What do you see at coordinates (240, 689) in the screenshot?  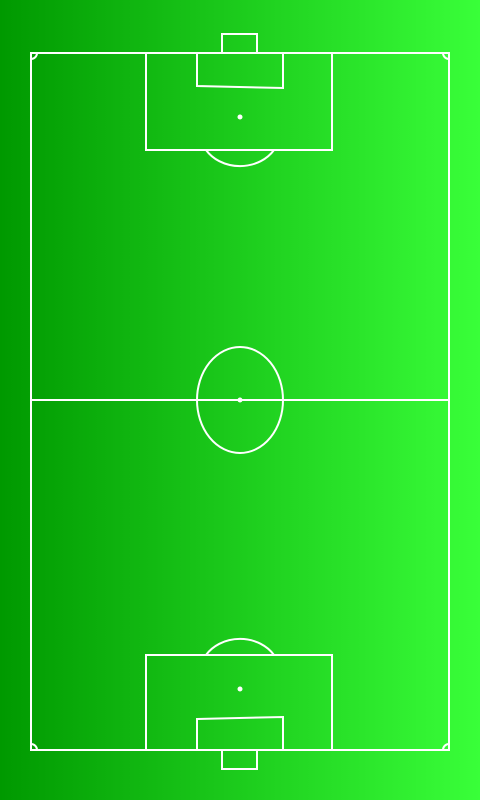 I see `bottom-penalty-spot` at bounding box center [240, 689].